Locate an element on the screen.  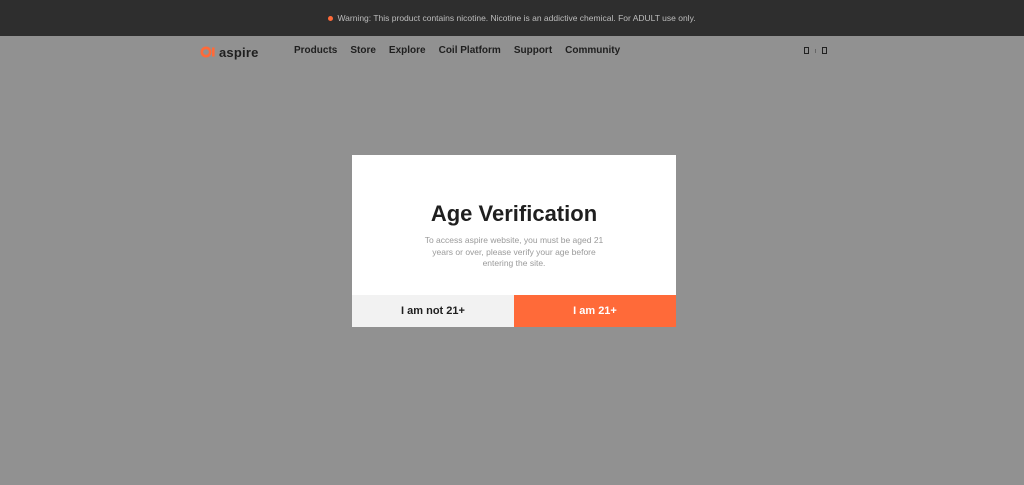
header-icons is located at coordinates (815, 50).